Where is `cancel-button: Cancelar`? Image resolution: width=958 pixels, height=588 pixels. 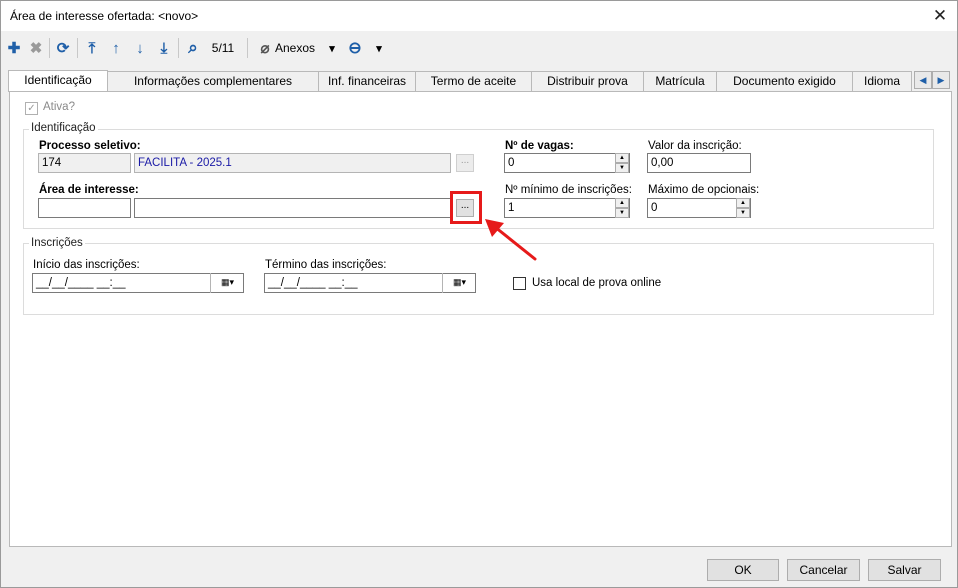
cancel-button: Cancelar is located at coordinates (823, 570).